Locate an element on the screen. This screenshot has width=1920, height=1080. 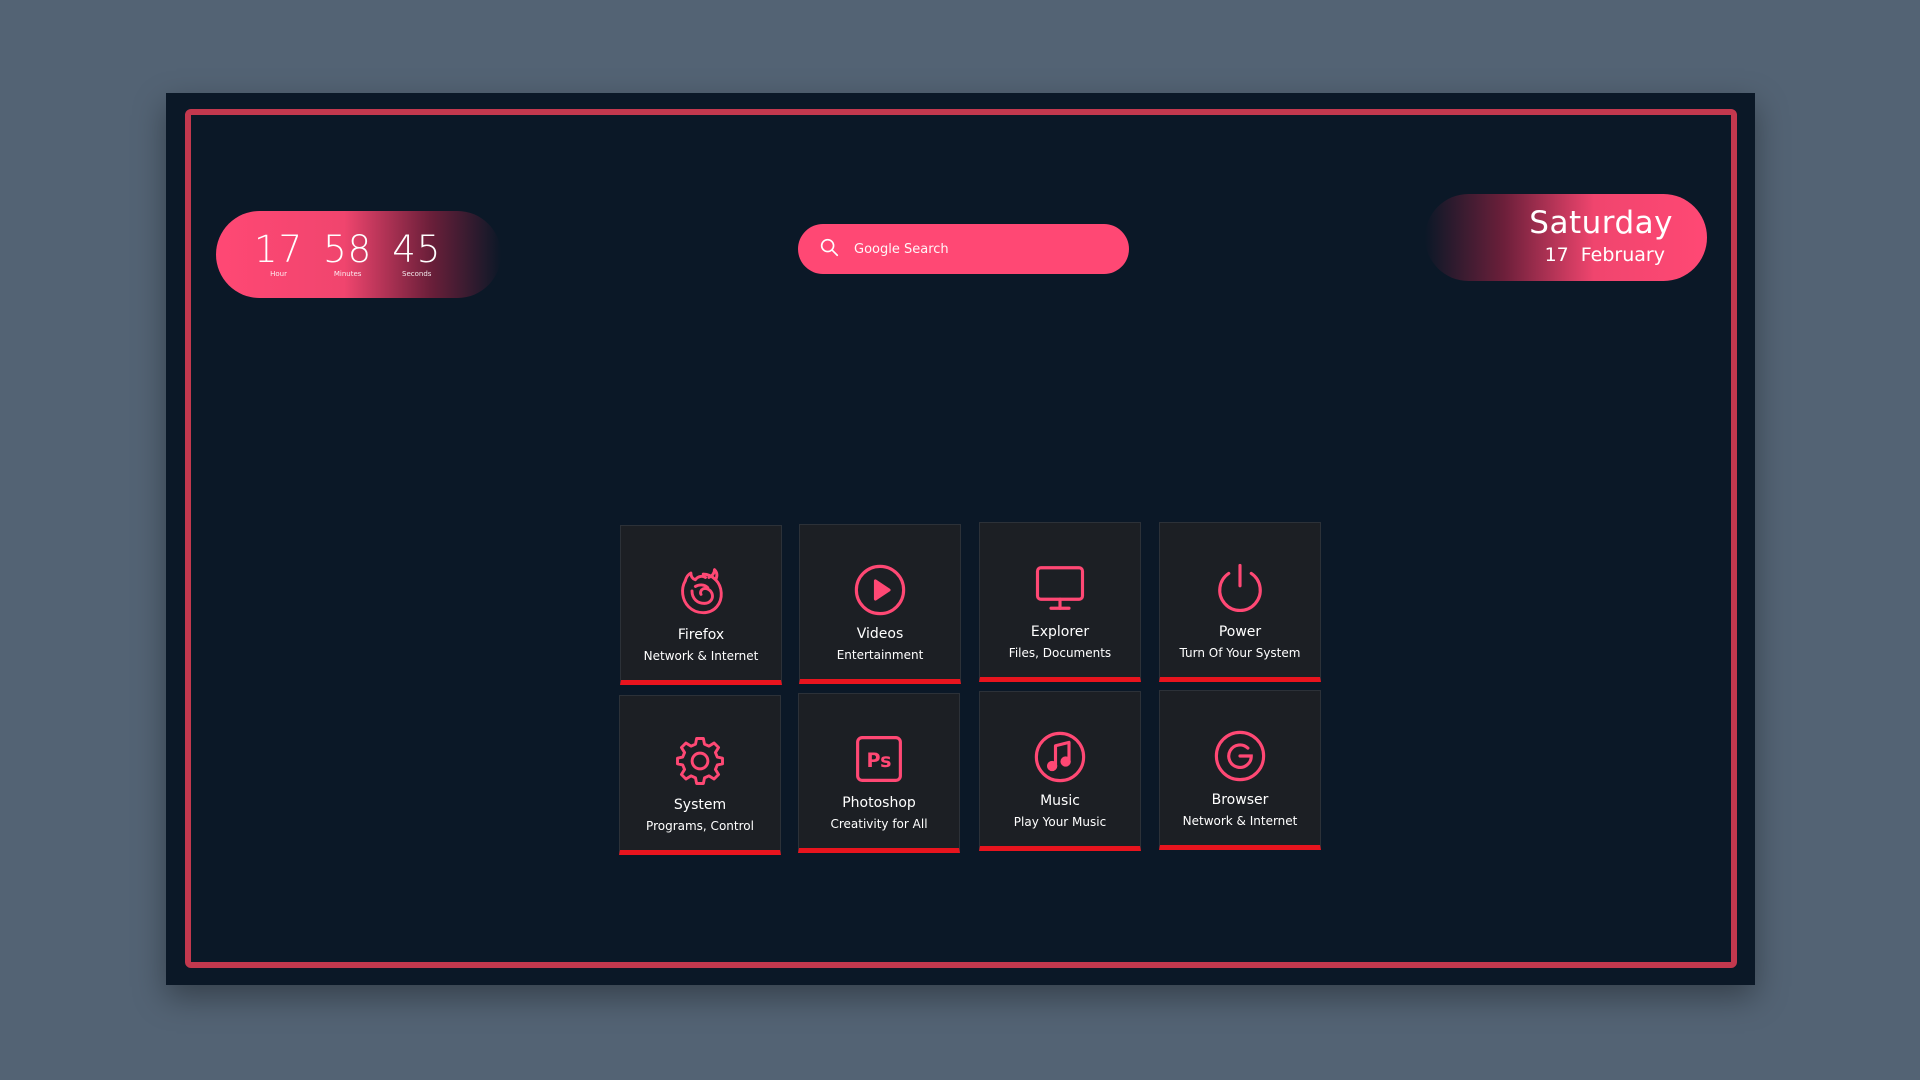
date-date: 17 February is located at coordinates (1604, 255).